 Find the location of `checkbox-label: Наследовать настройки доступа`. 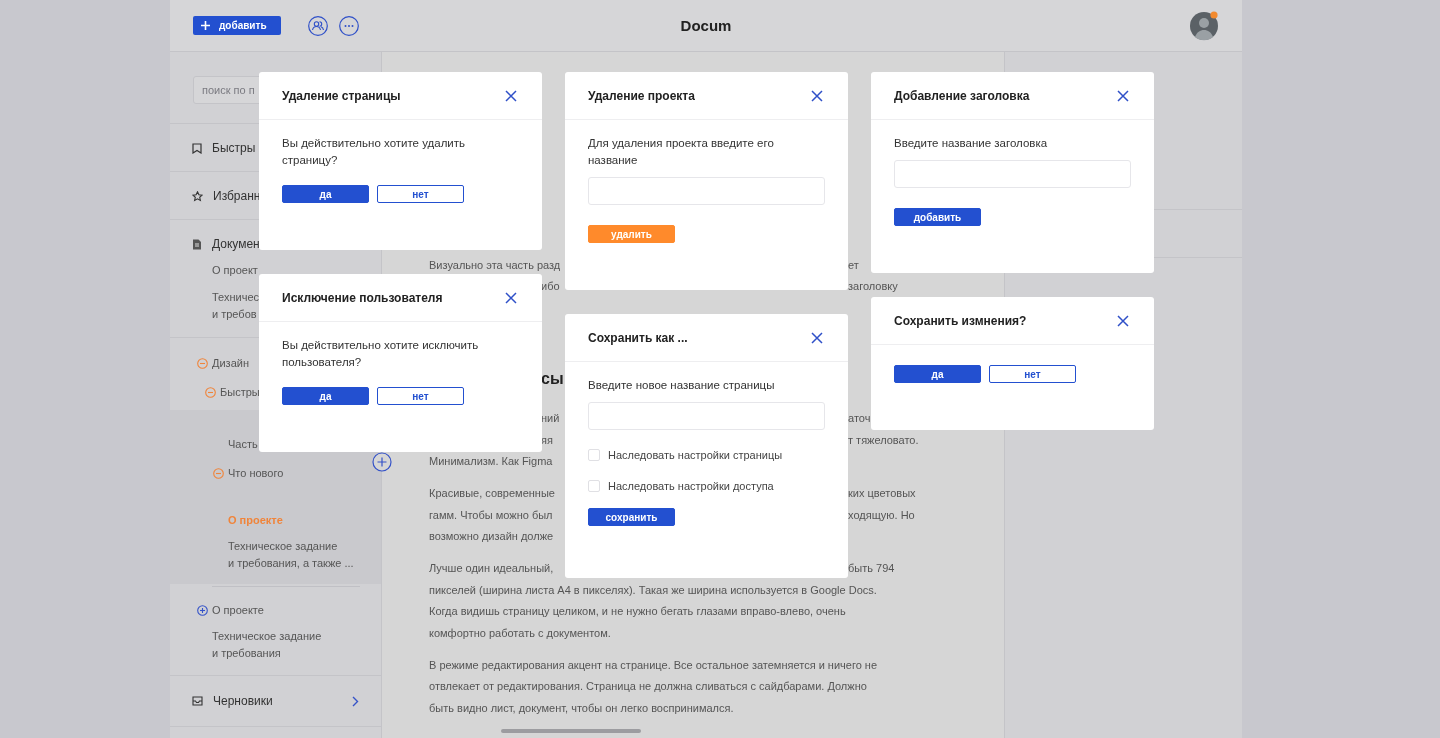

checkbox-label: Наследовать настройки доступа is located at coordinates (691, 486).